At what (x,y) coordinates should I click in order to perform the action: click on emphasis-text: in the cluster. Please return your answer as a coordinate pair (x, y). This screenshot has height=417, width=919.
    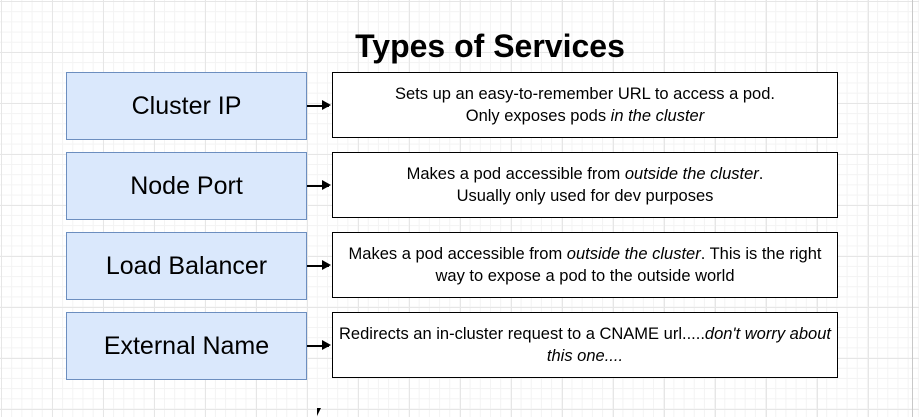
    Looking at the image, I should click on (657, 116).